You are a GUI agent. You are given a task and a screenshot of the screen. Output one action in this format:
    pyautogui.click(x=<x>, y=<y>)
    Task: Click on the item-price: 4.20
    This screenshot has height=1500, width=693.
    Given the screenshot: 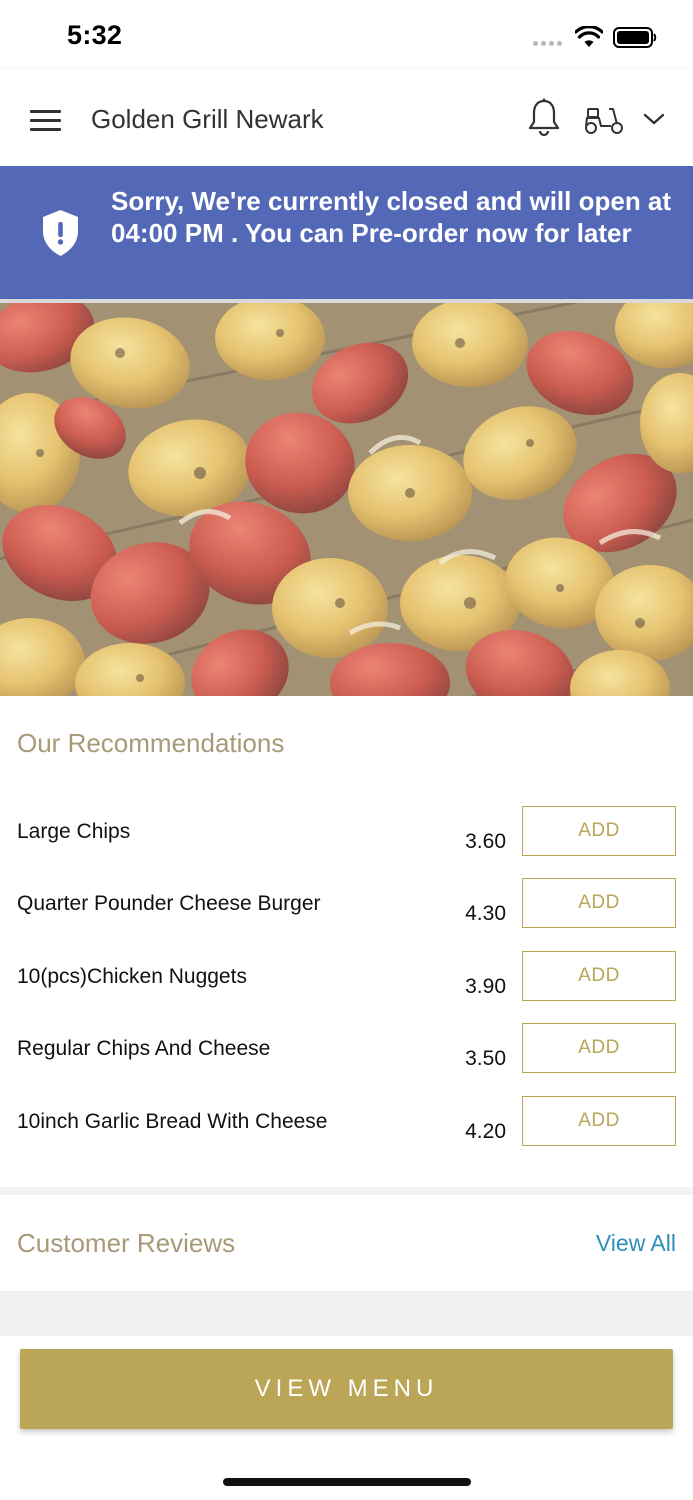 What is the action you would take?
    pyautogui.click(x=485, y=1131)
    